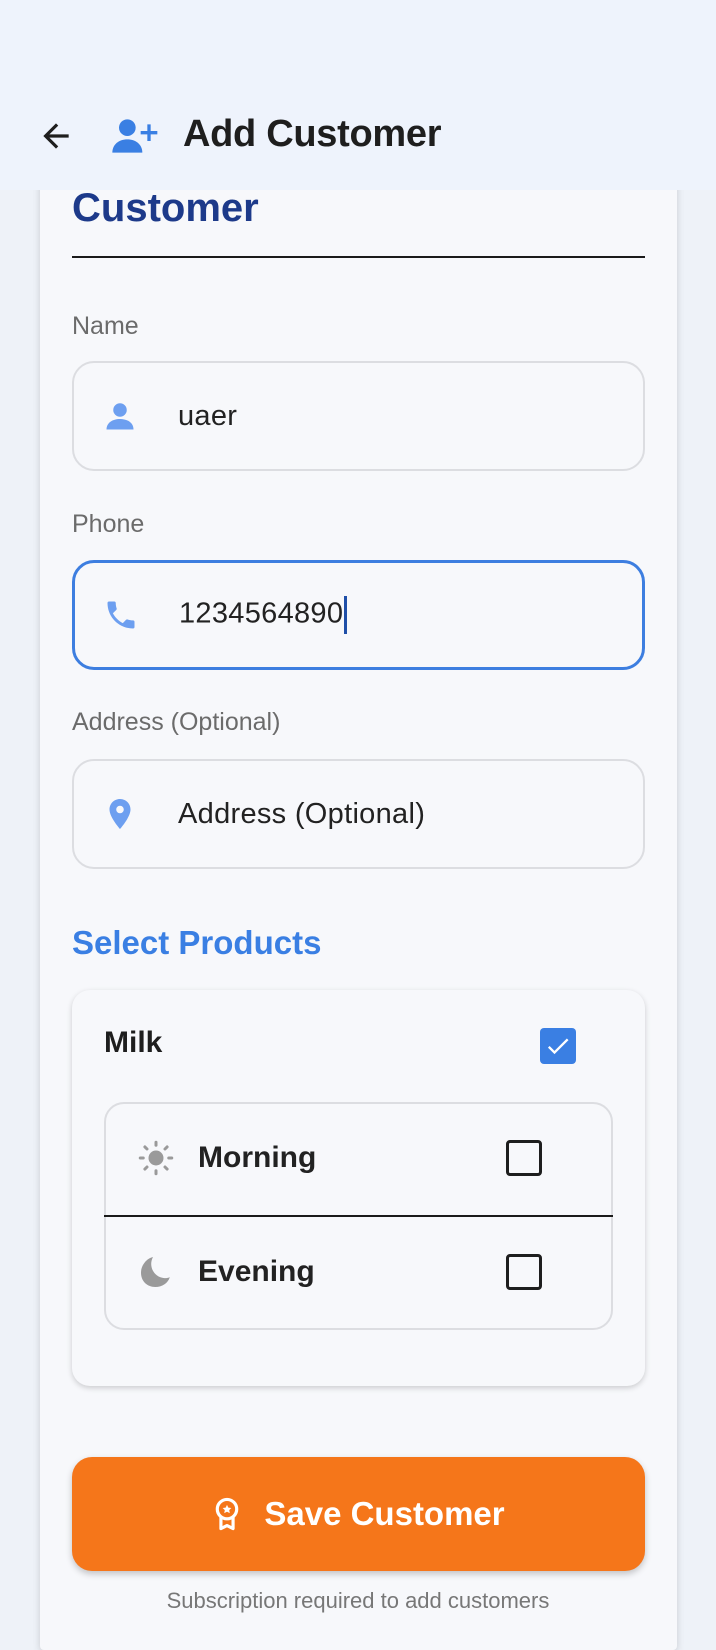 The image size is (716, 1650). What do you see at coordinates (155, 1272) in the screenshot?
I see `moon-icon` at bounding box center [155, 1272].